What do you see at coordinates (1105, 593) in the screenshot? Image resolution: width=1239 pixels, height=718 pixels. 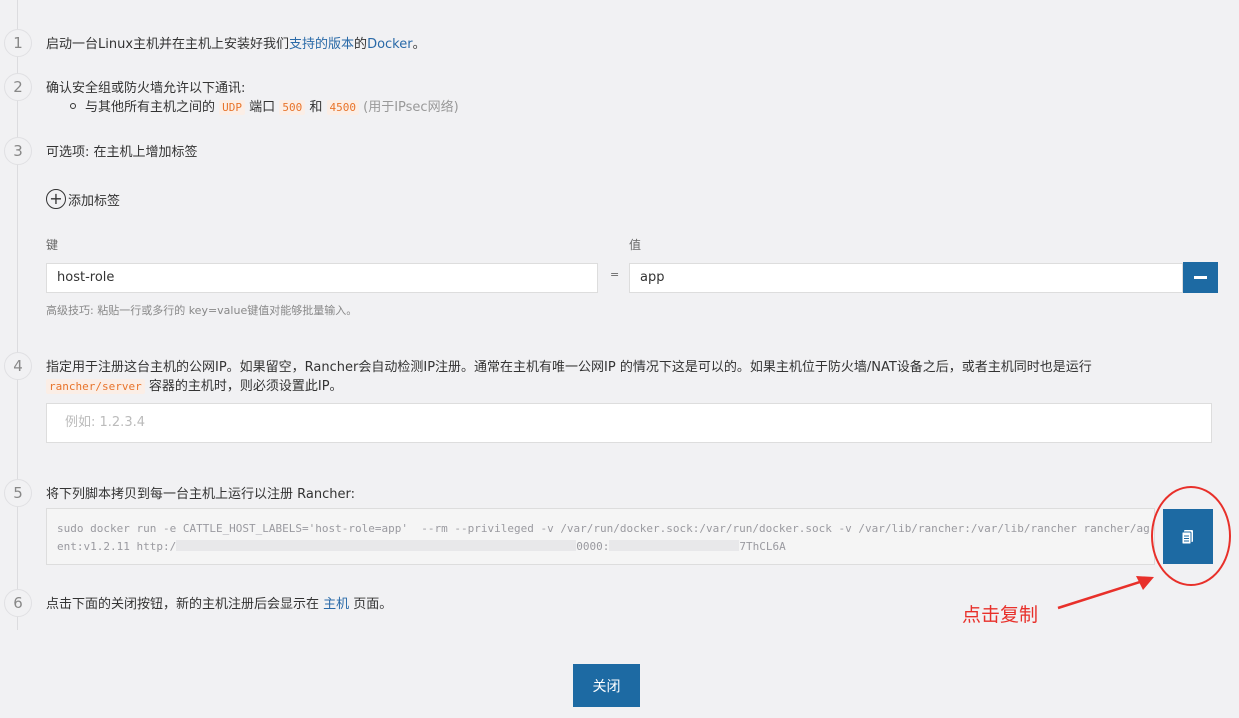 I see `annotation-arrow-icon` at bounding box center [1105, 593].